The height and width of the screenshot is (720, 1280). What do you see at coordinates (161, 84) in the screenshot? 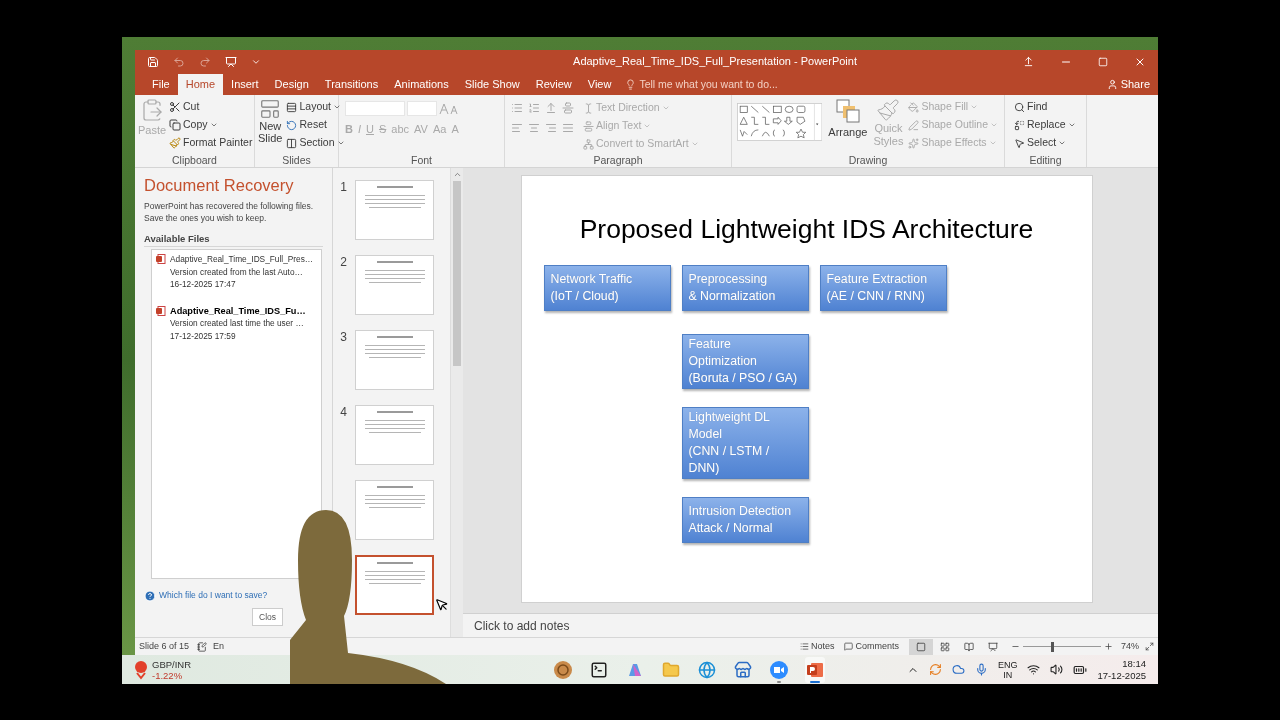
I see `ribbon-tab: File` at bounding box center [161, 84].